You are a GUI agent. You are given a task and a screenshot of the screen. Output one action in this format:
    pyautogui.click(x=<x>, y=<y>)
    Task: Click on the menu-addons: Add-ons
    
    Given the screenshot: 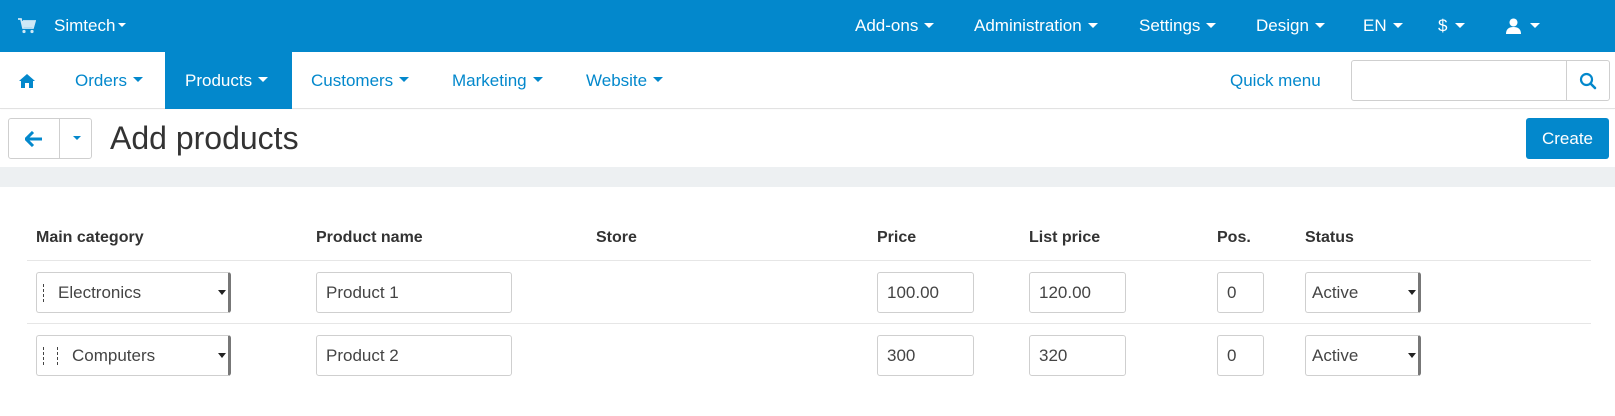 What is the action you would take?
    pyautogui.click(x=895, y=26)
    